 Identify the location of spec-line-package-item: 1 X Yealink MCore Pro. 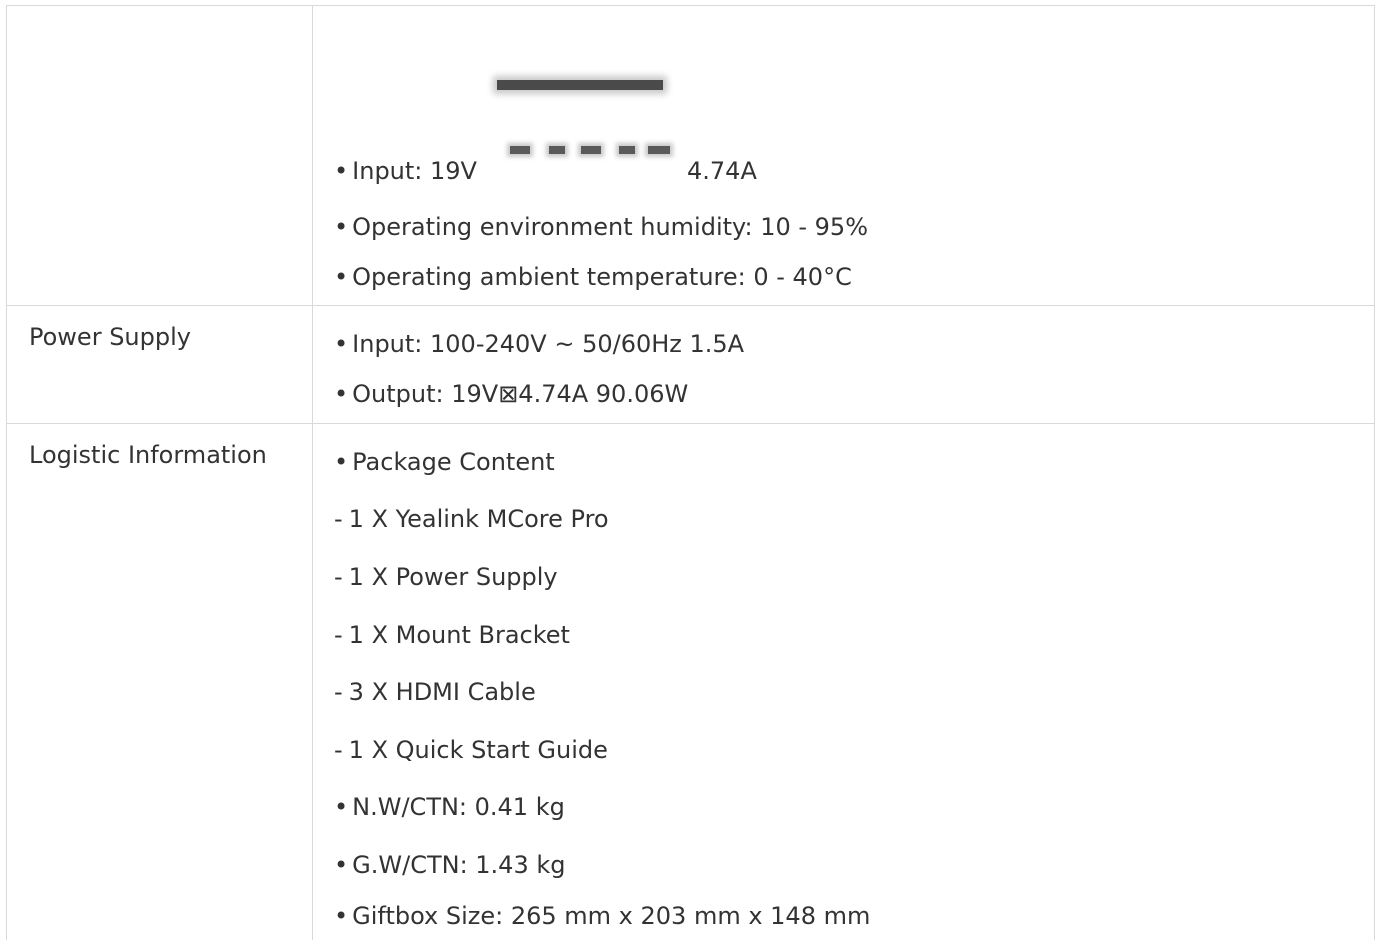
(471, 519).